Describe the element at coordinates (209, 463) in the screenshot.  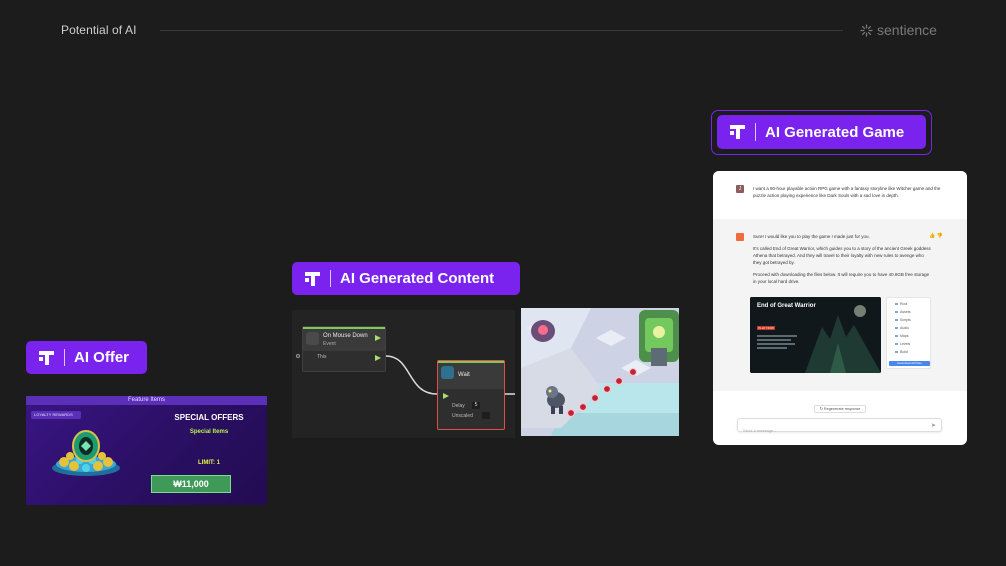
I see `offer-limit: LIMIT: 1` at that location.